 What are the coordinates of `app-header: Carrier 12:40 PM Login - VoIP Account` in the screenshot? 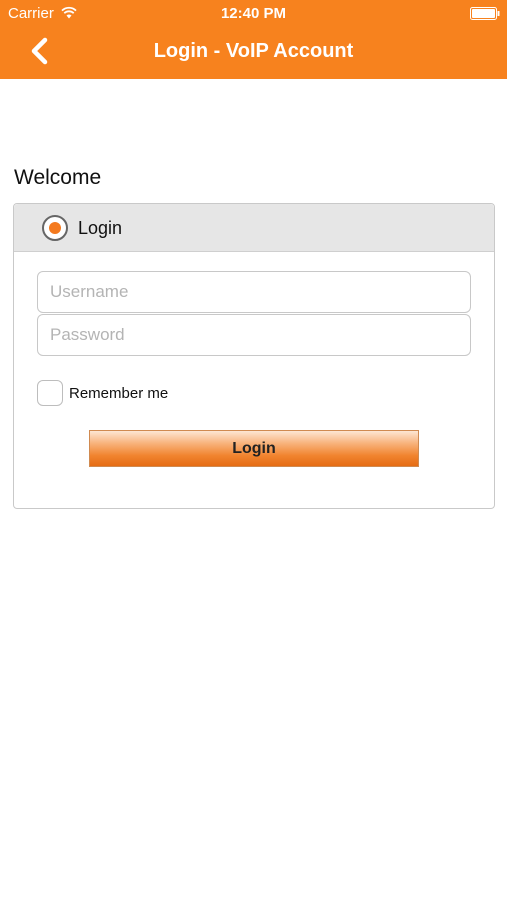 It's located at (253, 39).